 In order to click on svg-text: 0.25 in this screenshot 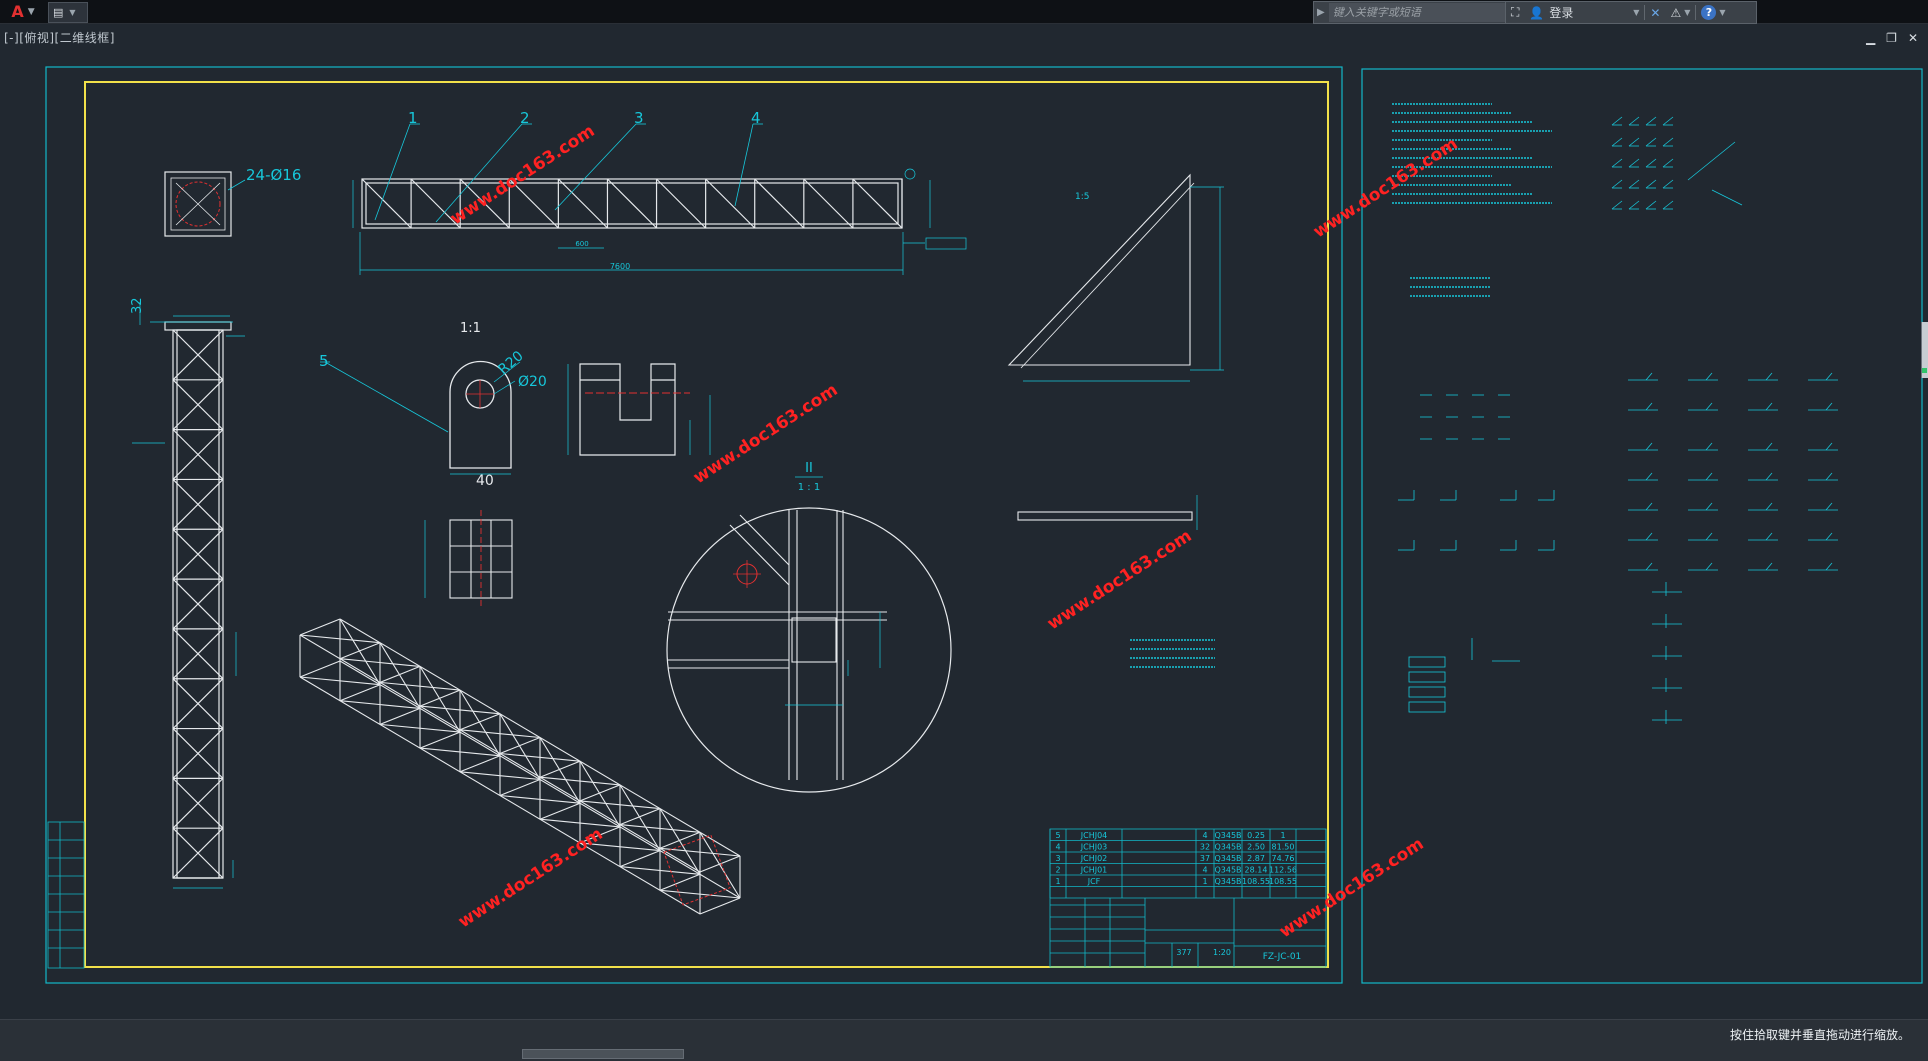, I will do `click(1256, 835)`.